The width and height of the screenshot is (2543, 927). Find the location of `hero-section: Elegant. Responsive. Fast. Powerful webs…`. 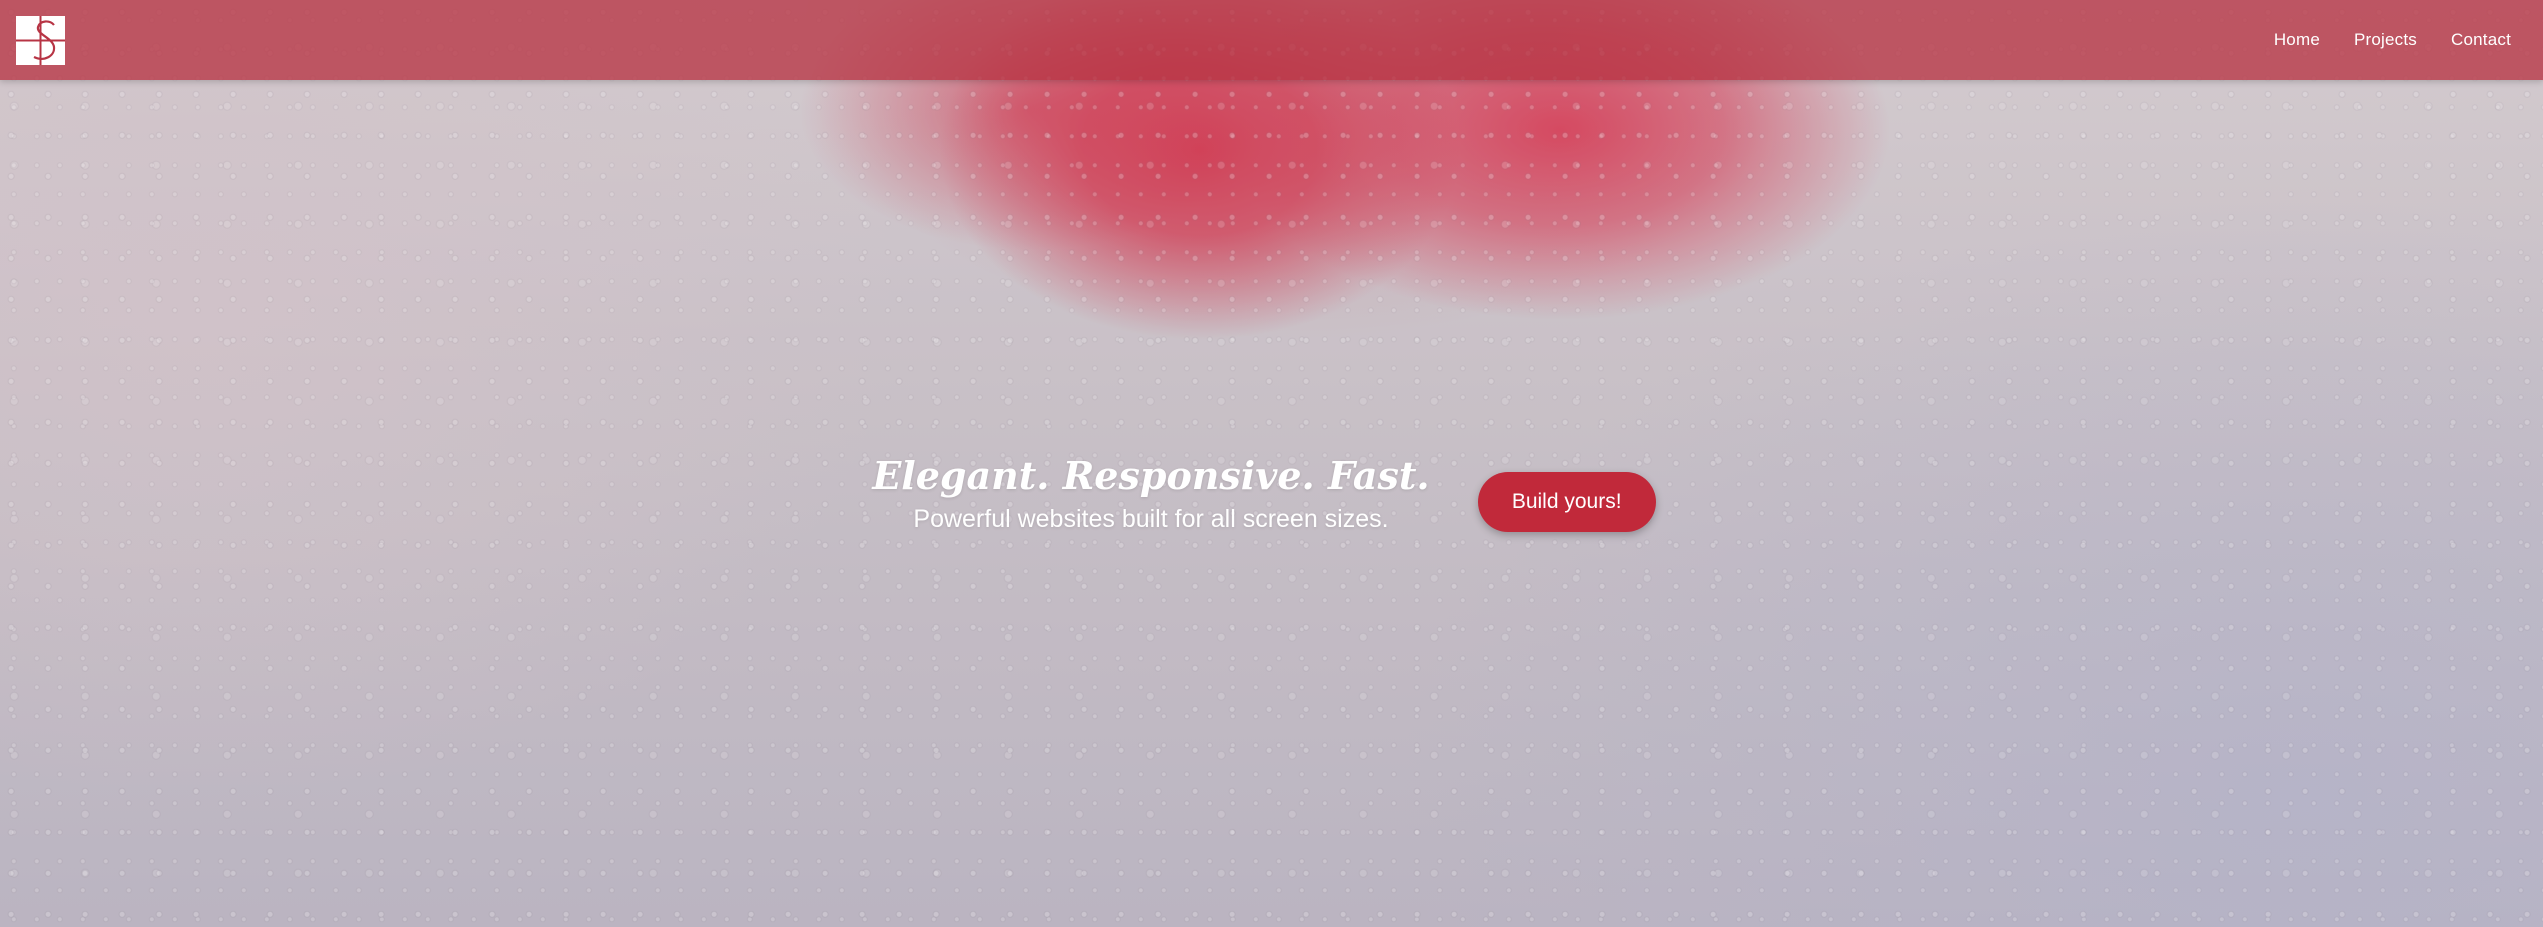

hero-section: Elegant. Responsive. Fast. Powerful webs… is located at coordinates (1271, 494).